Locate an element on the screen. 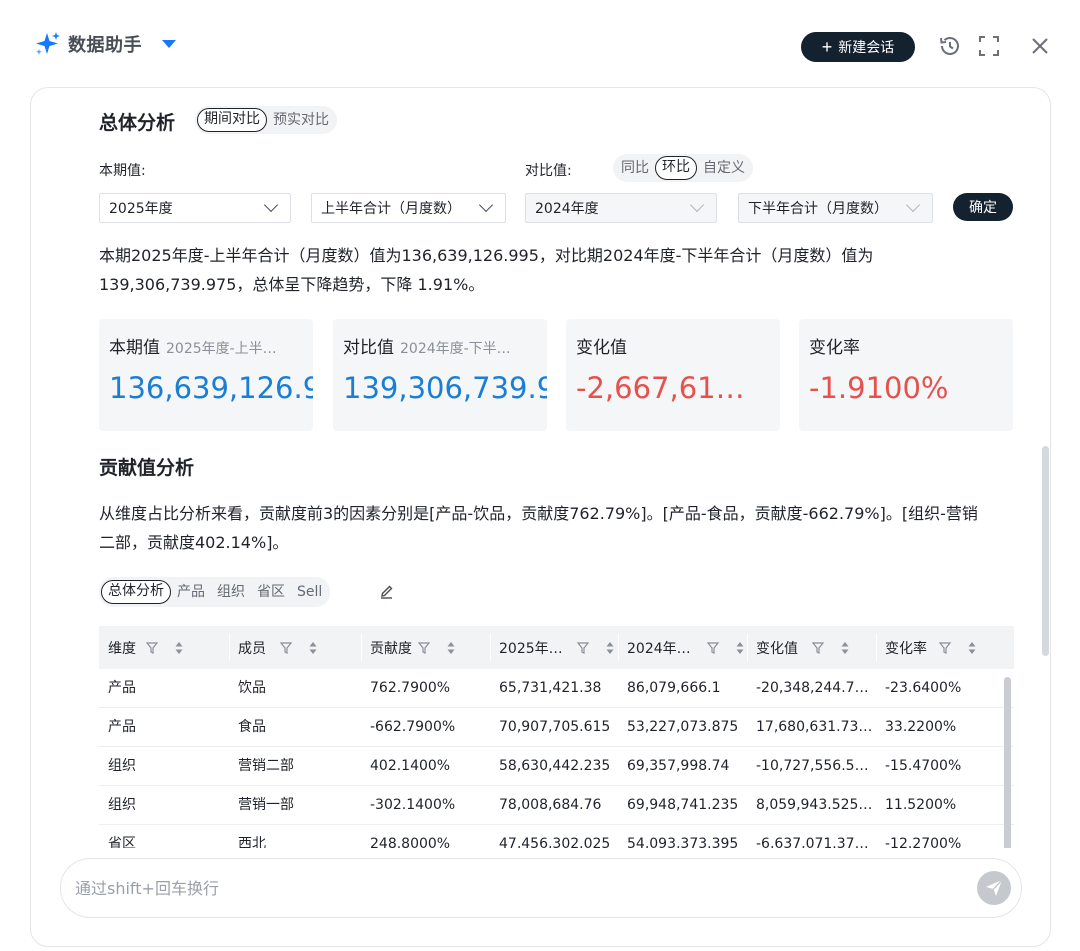 This screenshot has width=1080, height=951. tab-period-compare: 期间对比 is located at coordinates (232, 120).